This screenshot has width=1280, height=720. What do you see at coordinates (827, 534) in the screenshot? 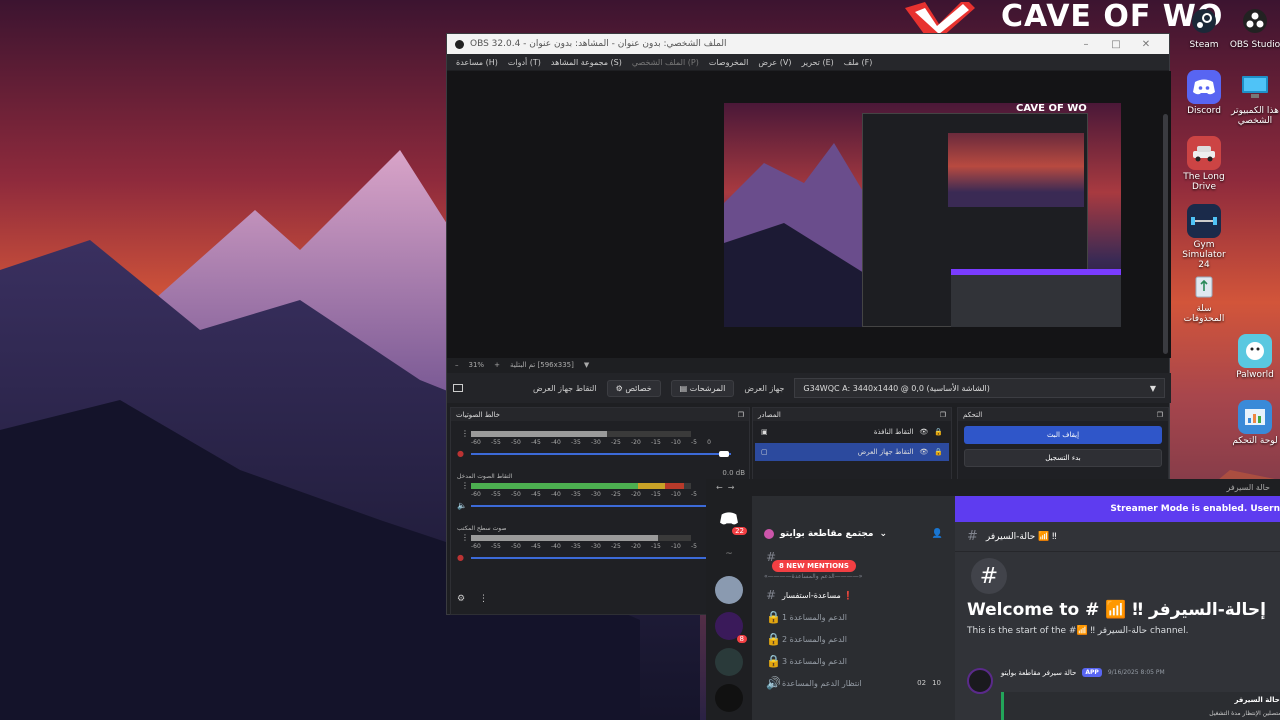
I see `server-name: مجتمع مقاطعة بوايتو` at bounding box center [827, 534].